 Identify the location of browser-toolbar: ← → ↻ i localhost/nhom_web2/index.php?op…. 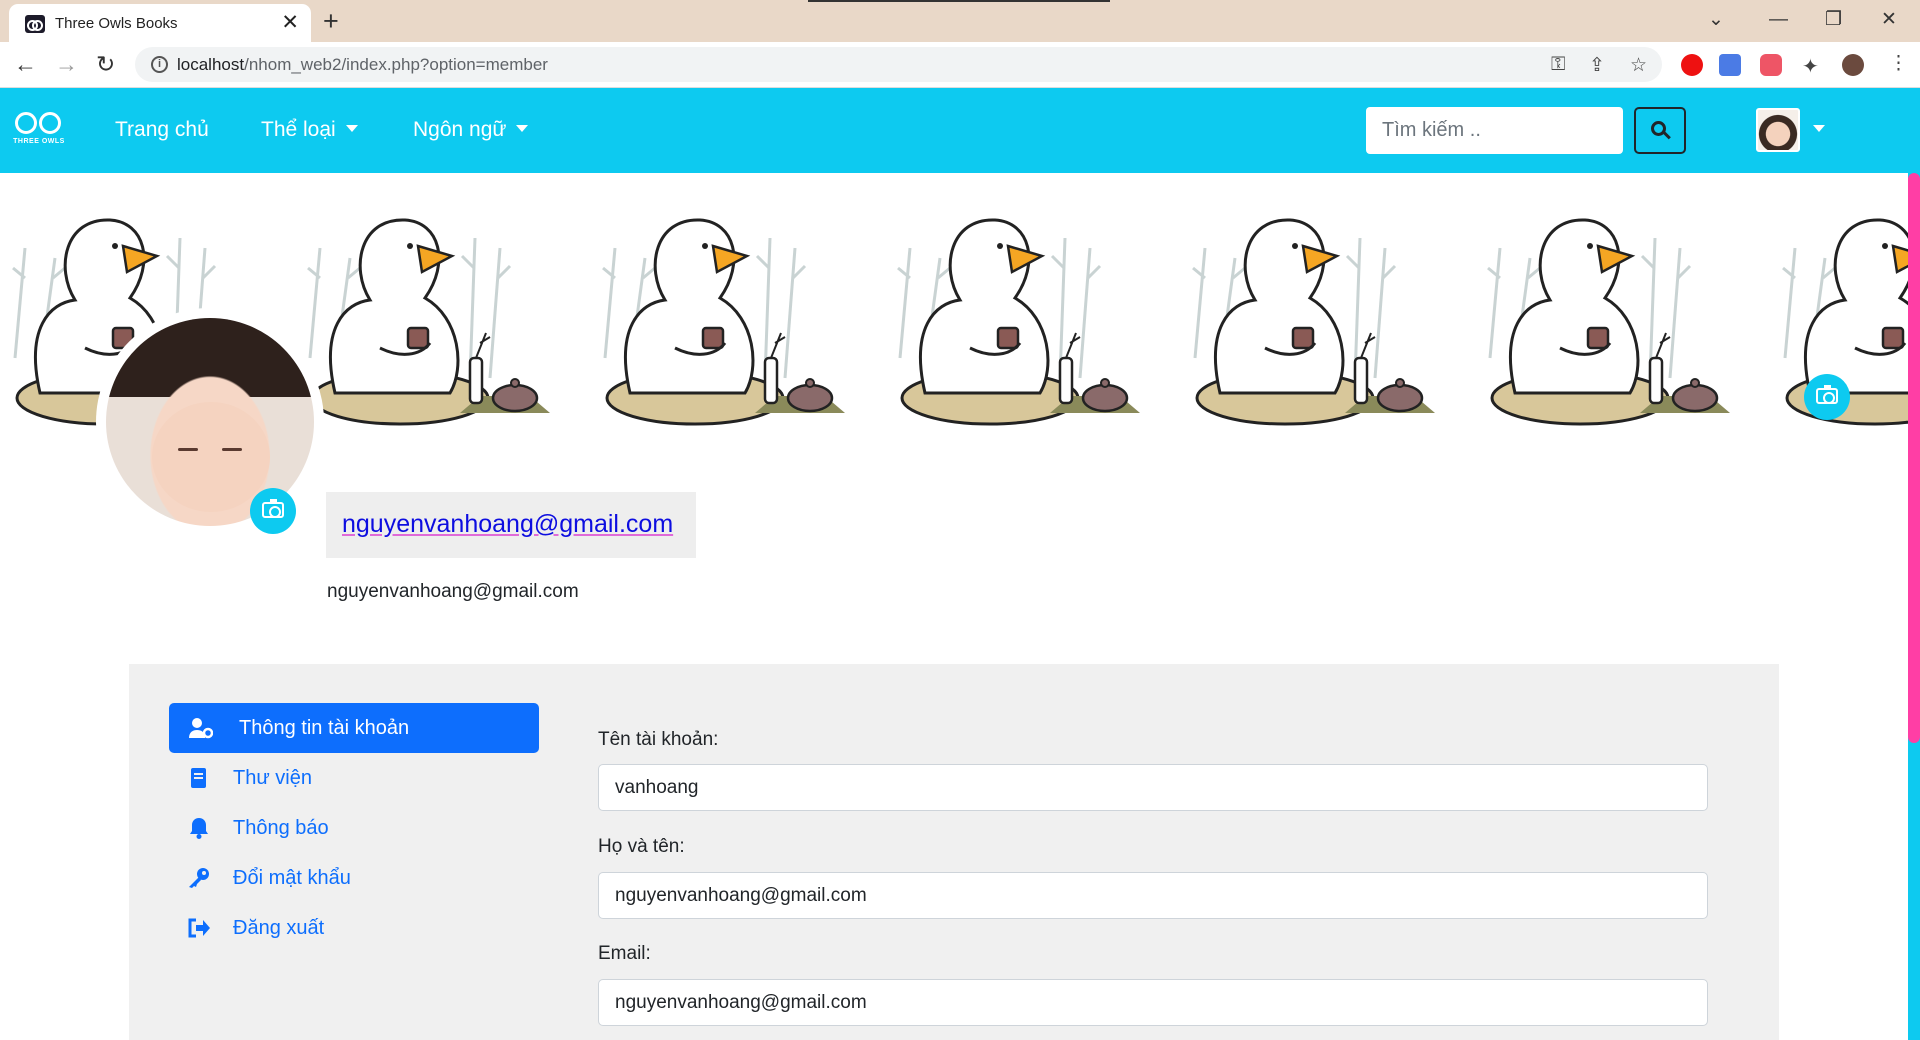
(960, 65).